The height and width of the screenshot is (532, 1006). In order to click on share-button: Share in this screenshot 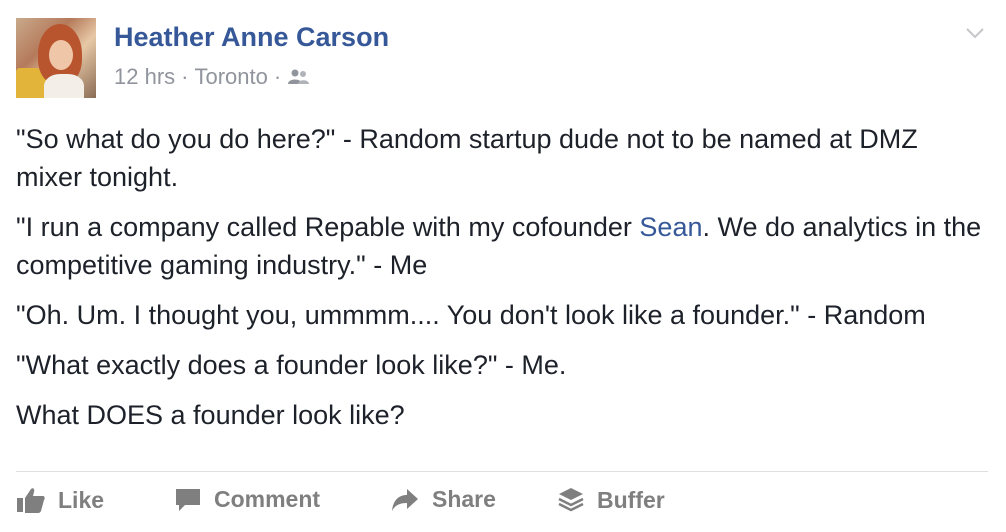, I will do `click(443, 499)`.